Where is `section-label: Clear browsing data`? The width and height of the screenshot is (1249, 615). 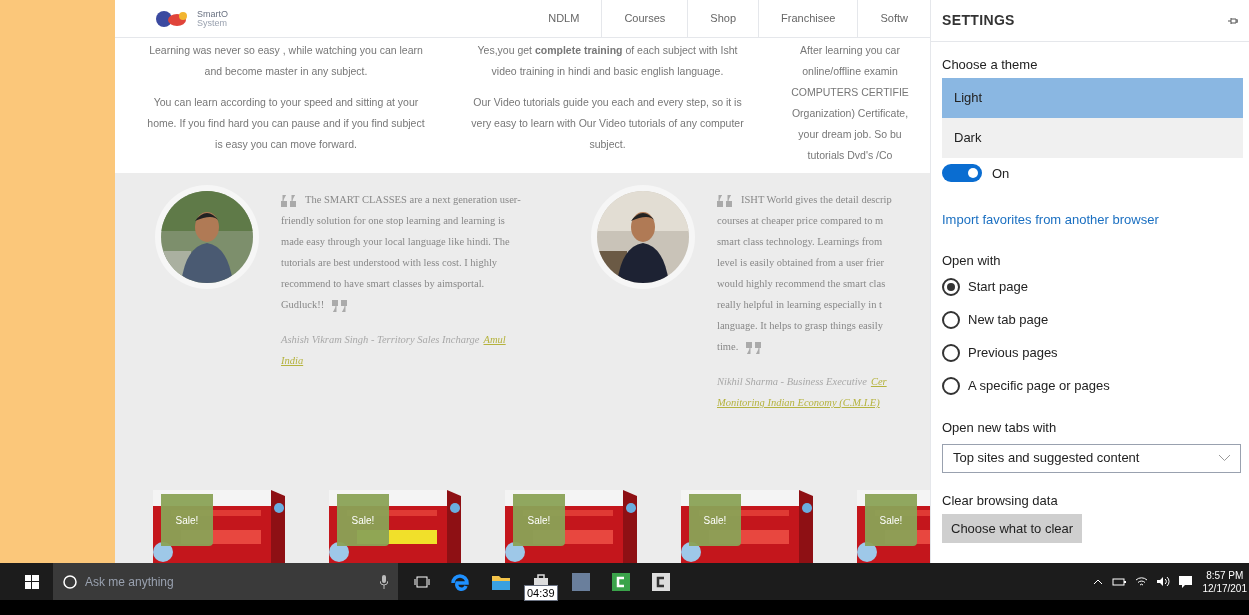 section-label: Clear browsing data is located at coordinates (1000, 500).